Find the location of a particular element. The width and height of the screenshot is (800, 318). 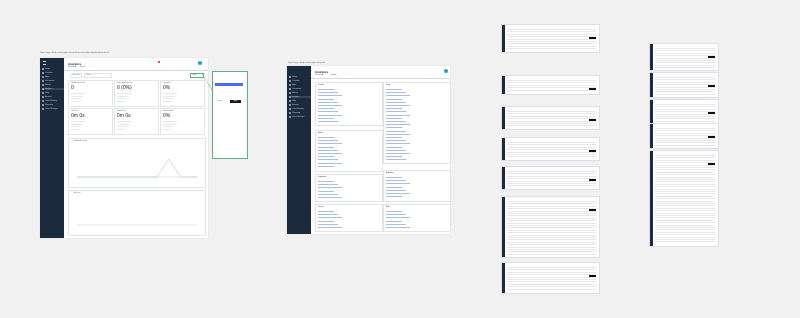

frame1-nav-item: Home is located at coordinates (53, 69).